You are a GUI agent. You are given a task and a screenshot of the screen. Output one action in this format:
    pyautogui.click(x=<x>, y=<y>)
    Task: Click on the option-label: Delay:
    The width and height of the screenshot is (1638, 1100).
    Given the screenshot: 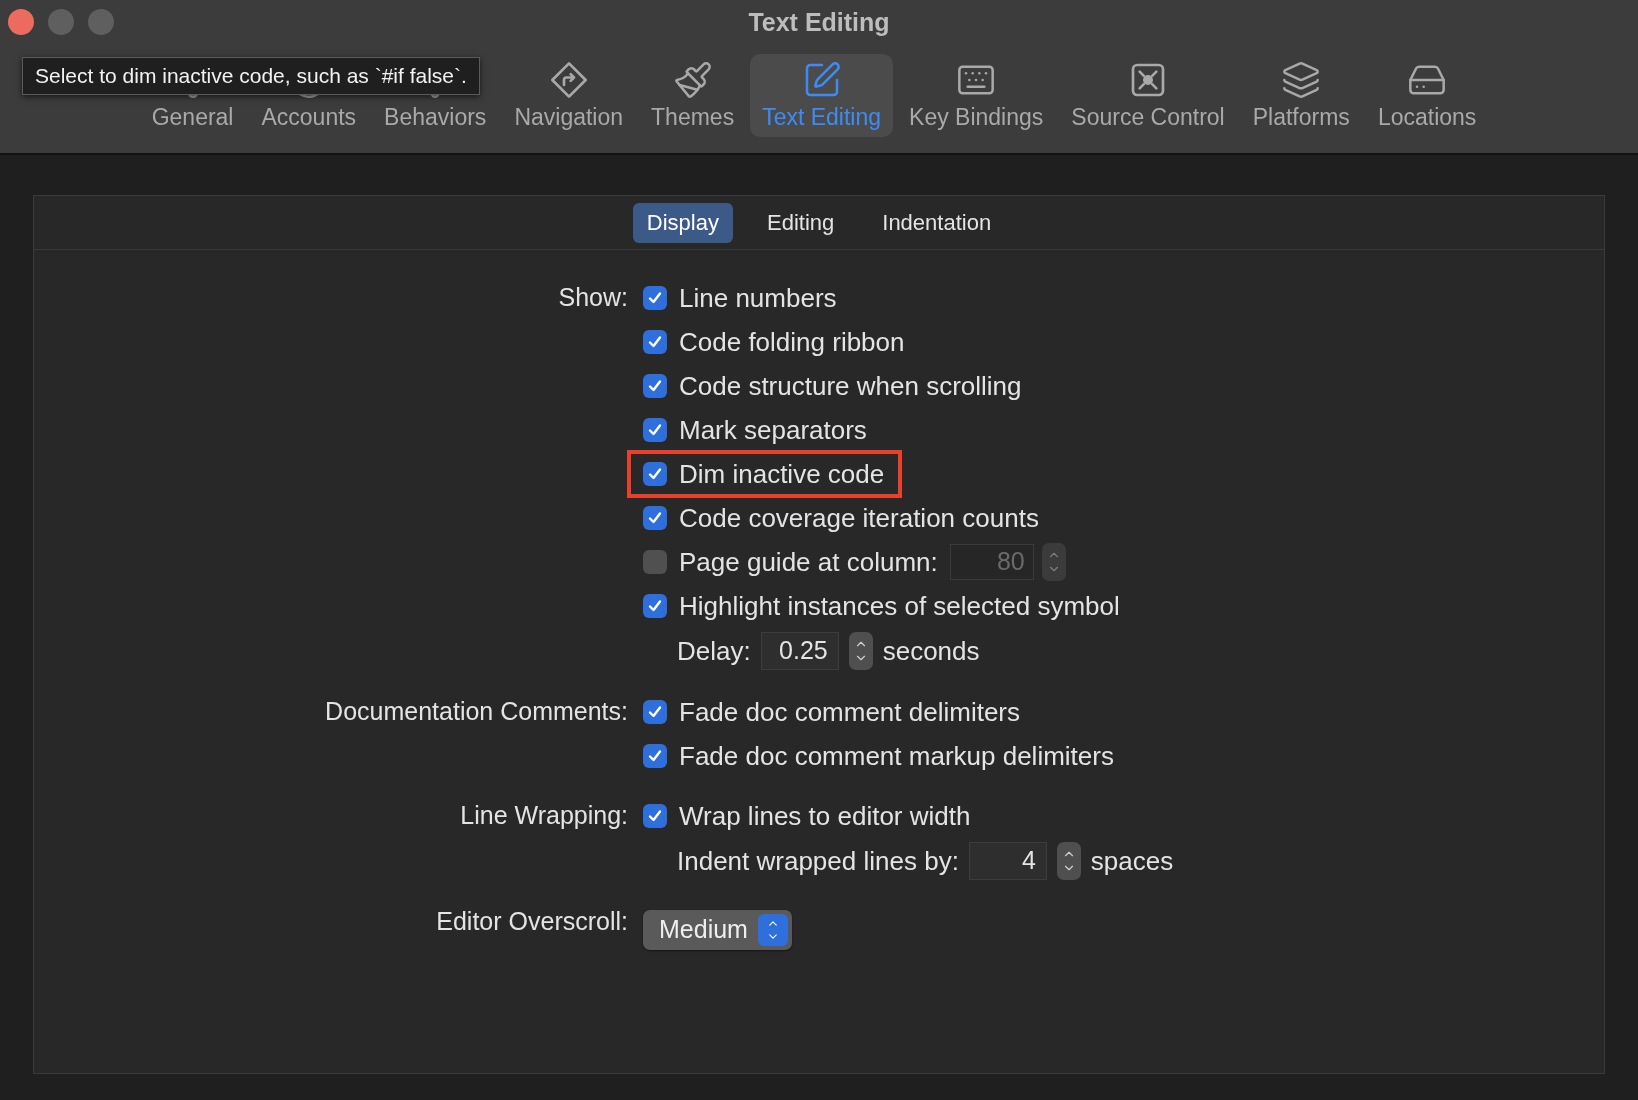 What is the action you would take?
    pyautogui.click(x=714, y=651)
    